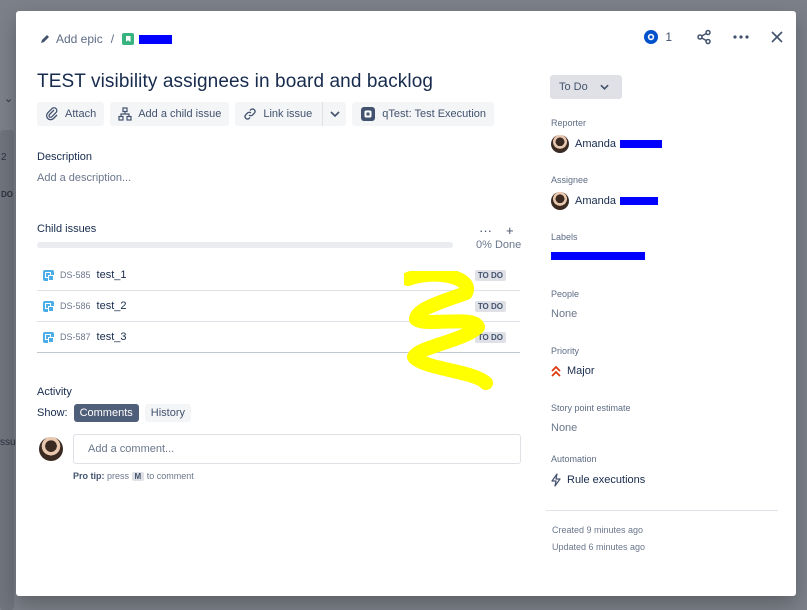  I want to click on close-icon, so click(777, 37).